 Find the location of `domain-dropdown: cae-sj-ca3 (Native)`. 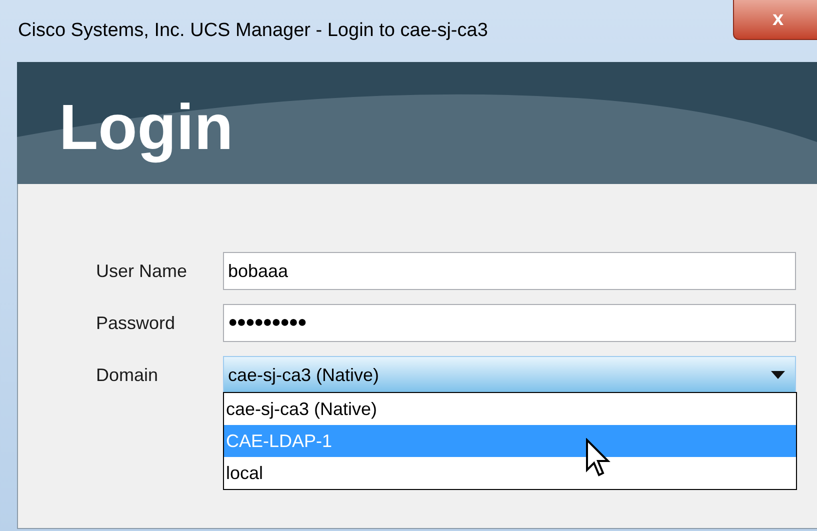

domain-dropdown: cae-sj-ca3 (Native) is located at coordinates (509, 375).